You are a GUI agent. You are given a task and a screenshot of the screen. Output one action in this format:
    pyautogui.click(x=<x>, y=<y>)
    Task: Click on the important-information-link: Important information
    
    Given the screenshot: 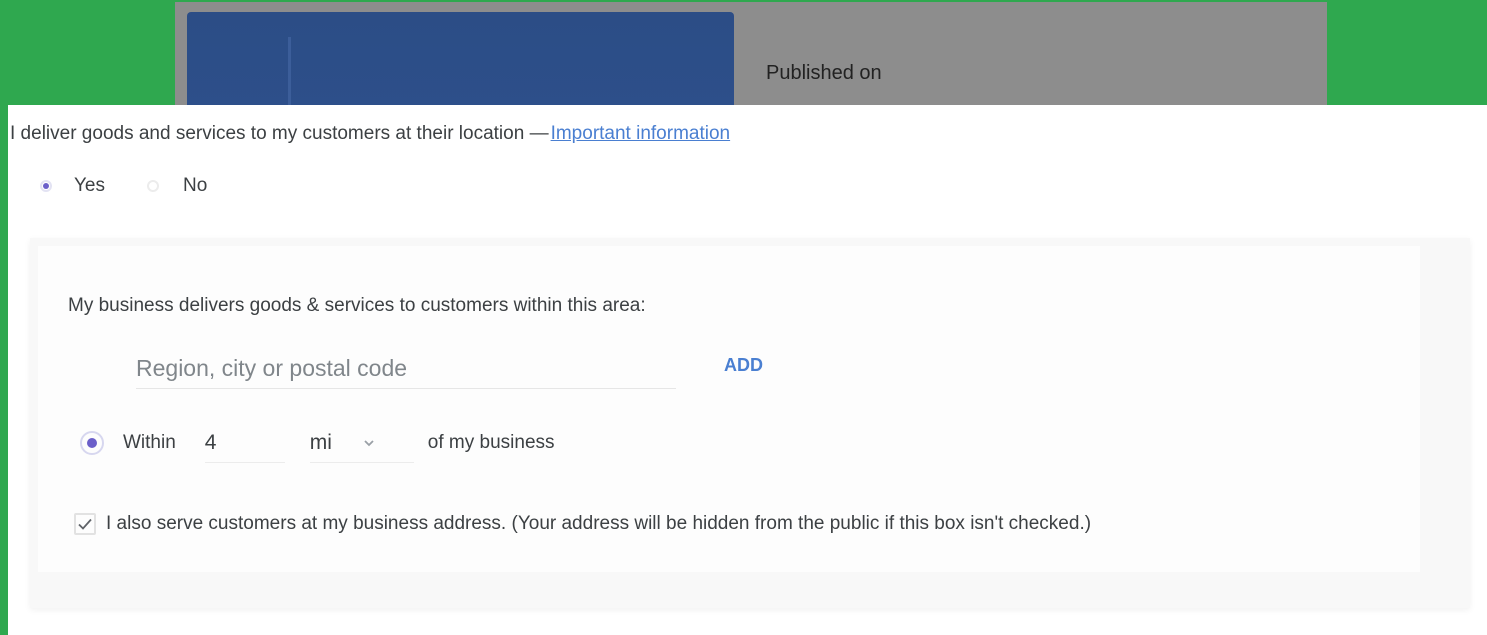 What is the action you would take?
    pyautogui.click(x=641, y=133)
    